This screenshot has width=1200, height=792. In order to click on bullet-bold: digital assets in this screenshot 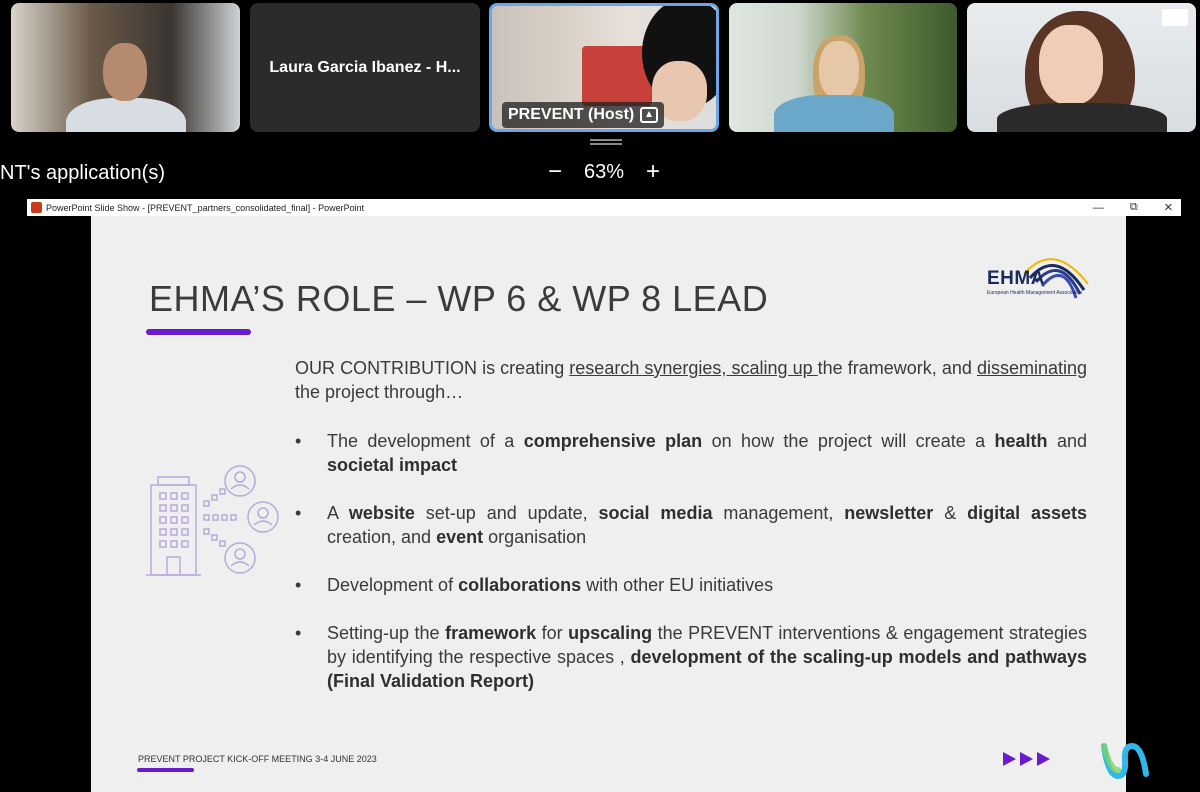, I will do `click(1027, 513)`.